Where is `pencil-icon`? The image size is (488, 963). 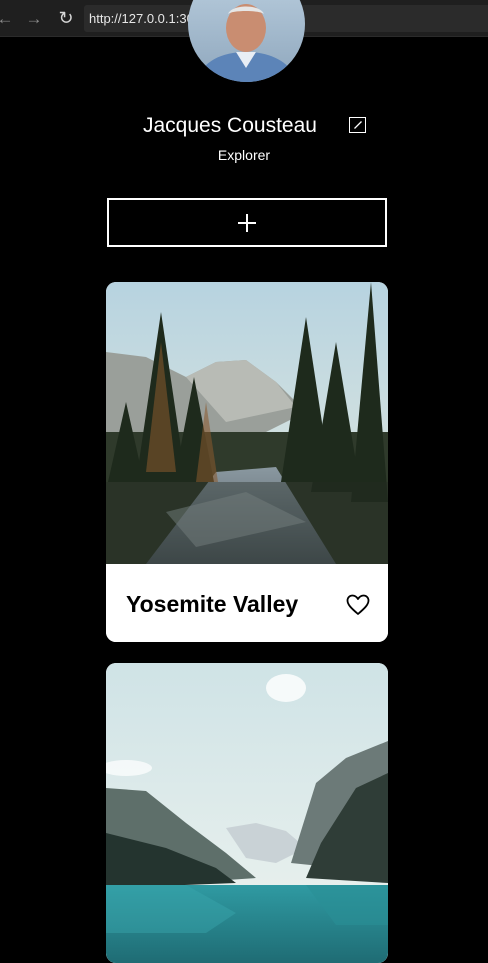
pencil-icon is located at coordinates (357, 125).